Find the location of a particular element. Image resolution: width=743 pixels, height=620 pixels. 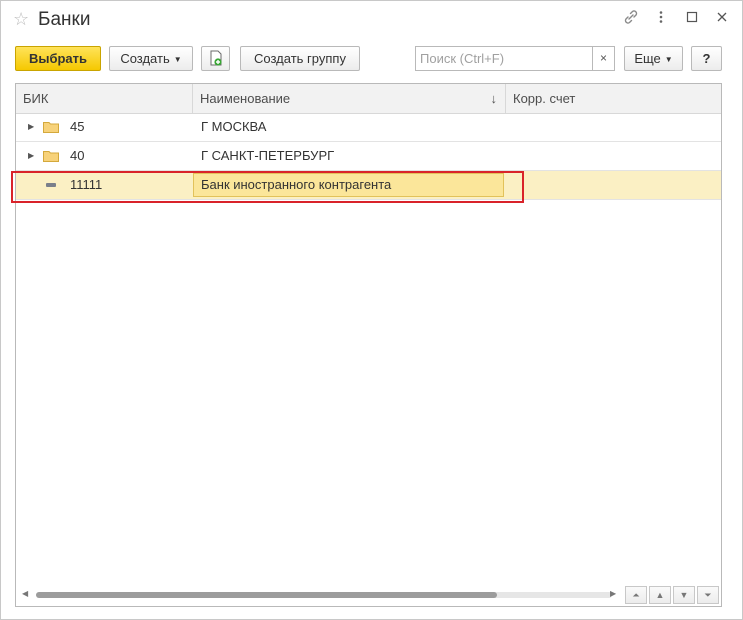

more-button: Еще ▼ is located at coordinates (653, 58).